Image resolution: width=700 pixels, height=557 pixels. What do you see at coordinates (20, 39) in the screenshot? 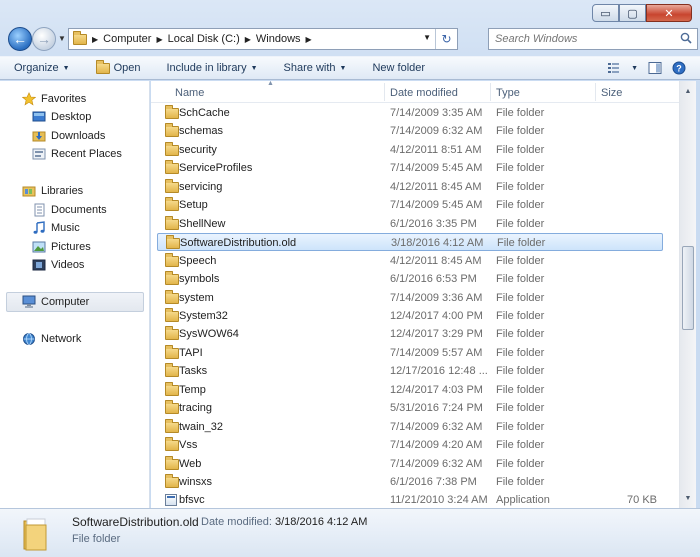
I see `back-button: ←` at bounding box center [20, 39].